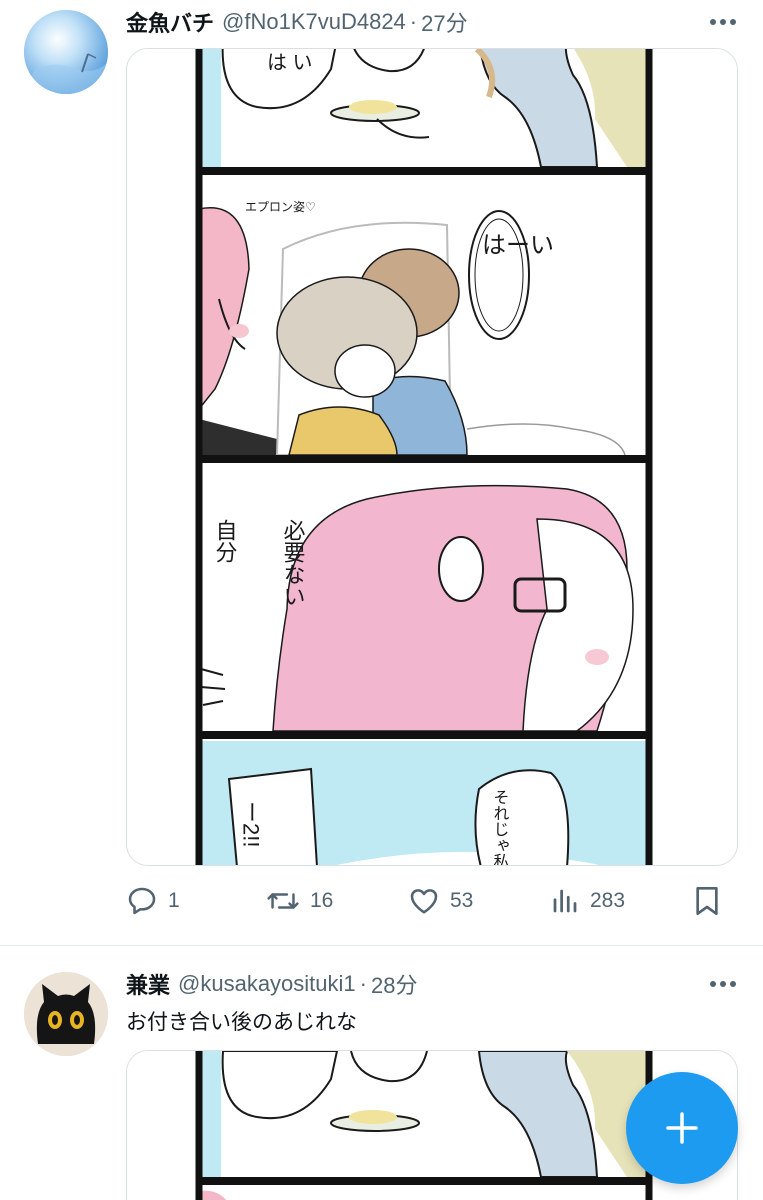  I want to click on avatar-sky-image, so click(66, 52).